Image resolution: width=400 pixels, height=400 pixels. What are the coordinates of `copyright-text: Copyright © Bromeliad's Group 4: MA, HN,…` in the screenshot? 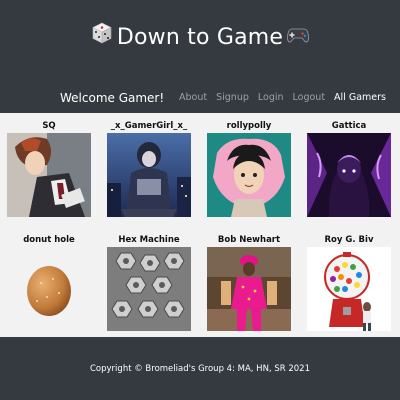 It's located at (200, 369).